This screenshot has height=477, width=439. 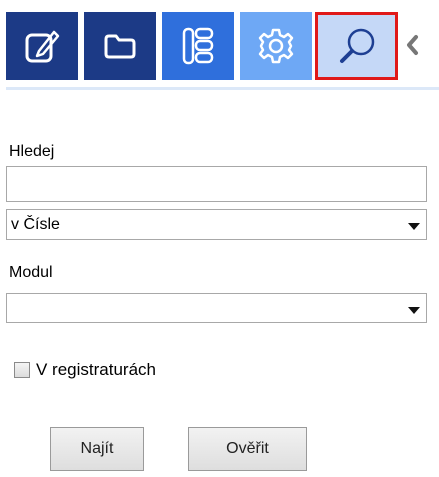 I want to click on tab-documents, so click(x=42, y=46).